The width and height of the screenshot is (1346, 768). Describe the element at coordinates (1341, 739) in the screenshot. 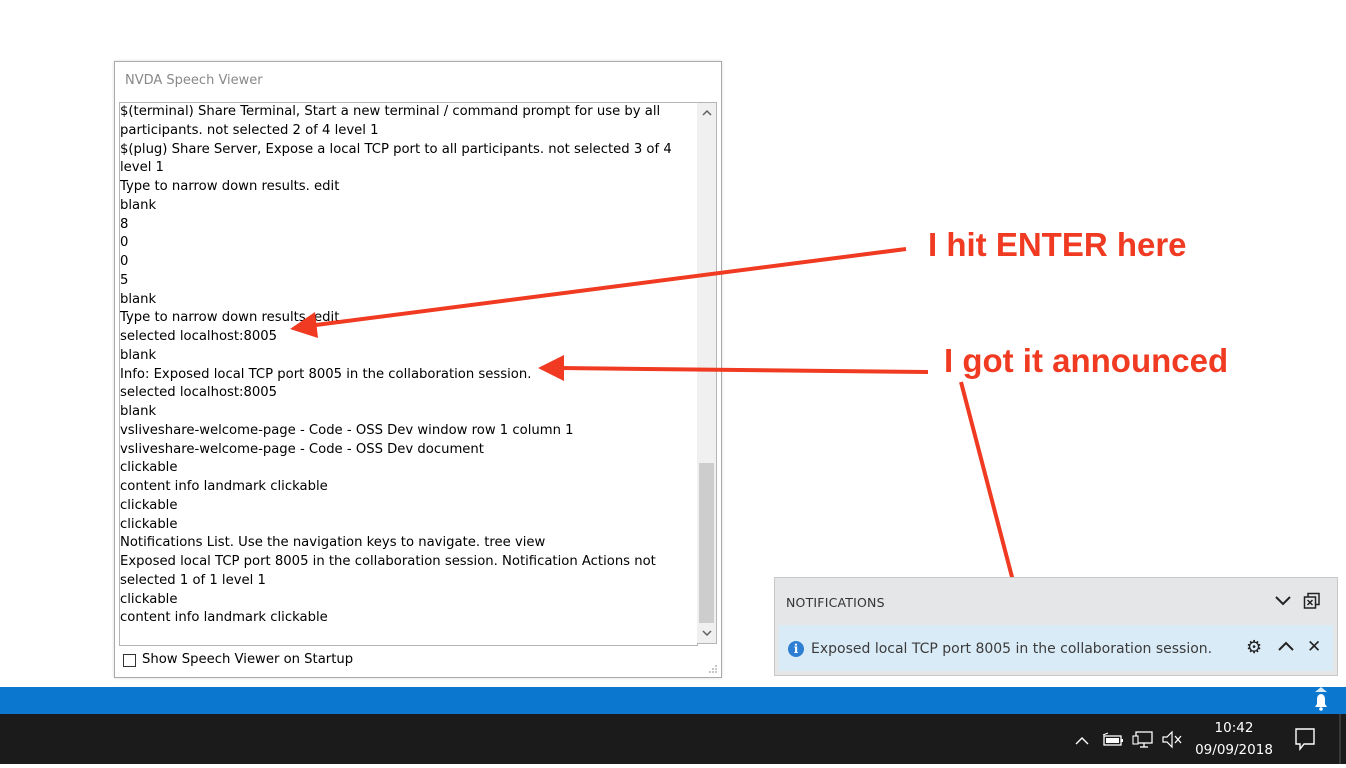

I see `show-desktop-button` at that location.